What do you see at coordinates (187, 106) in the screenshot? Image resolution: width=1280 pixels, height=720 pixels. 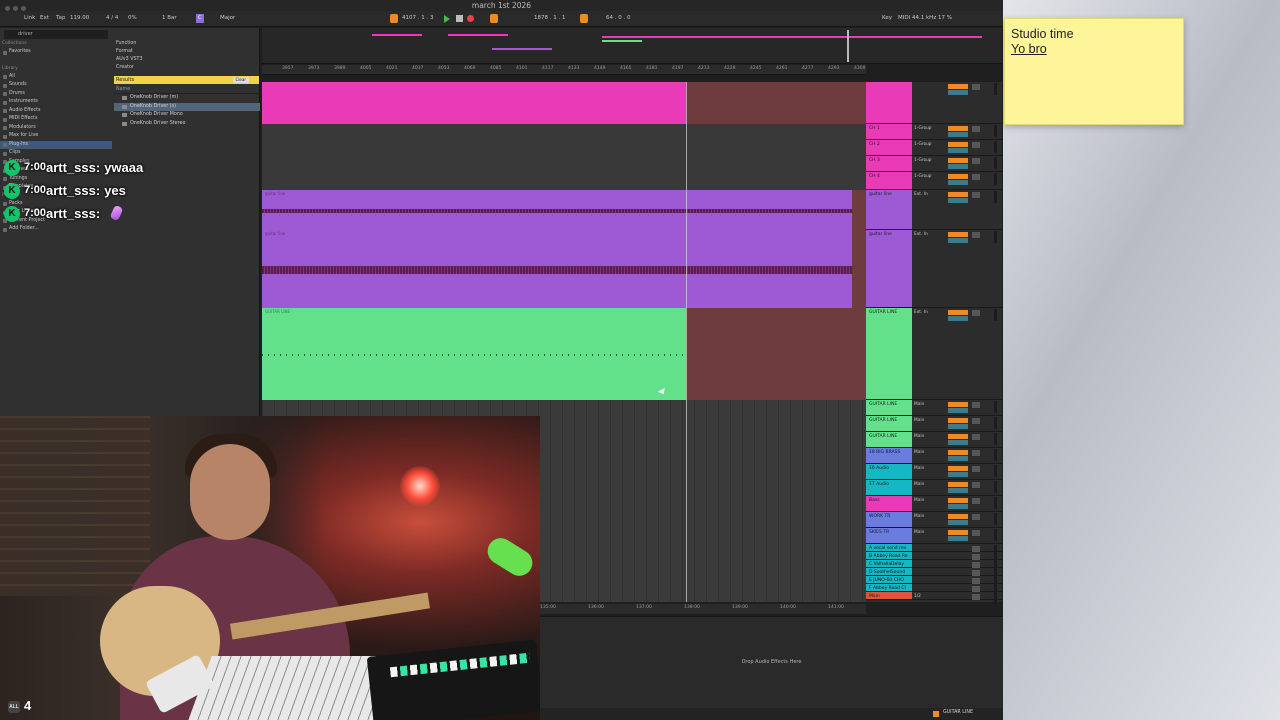 I see `result-item: OneKnob Driver (s)` at bounding box center [187, 106].